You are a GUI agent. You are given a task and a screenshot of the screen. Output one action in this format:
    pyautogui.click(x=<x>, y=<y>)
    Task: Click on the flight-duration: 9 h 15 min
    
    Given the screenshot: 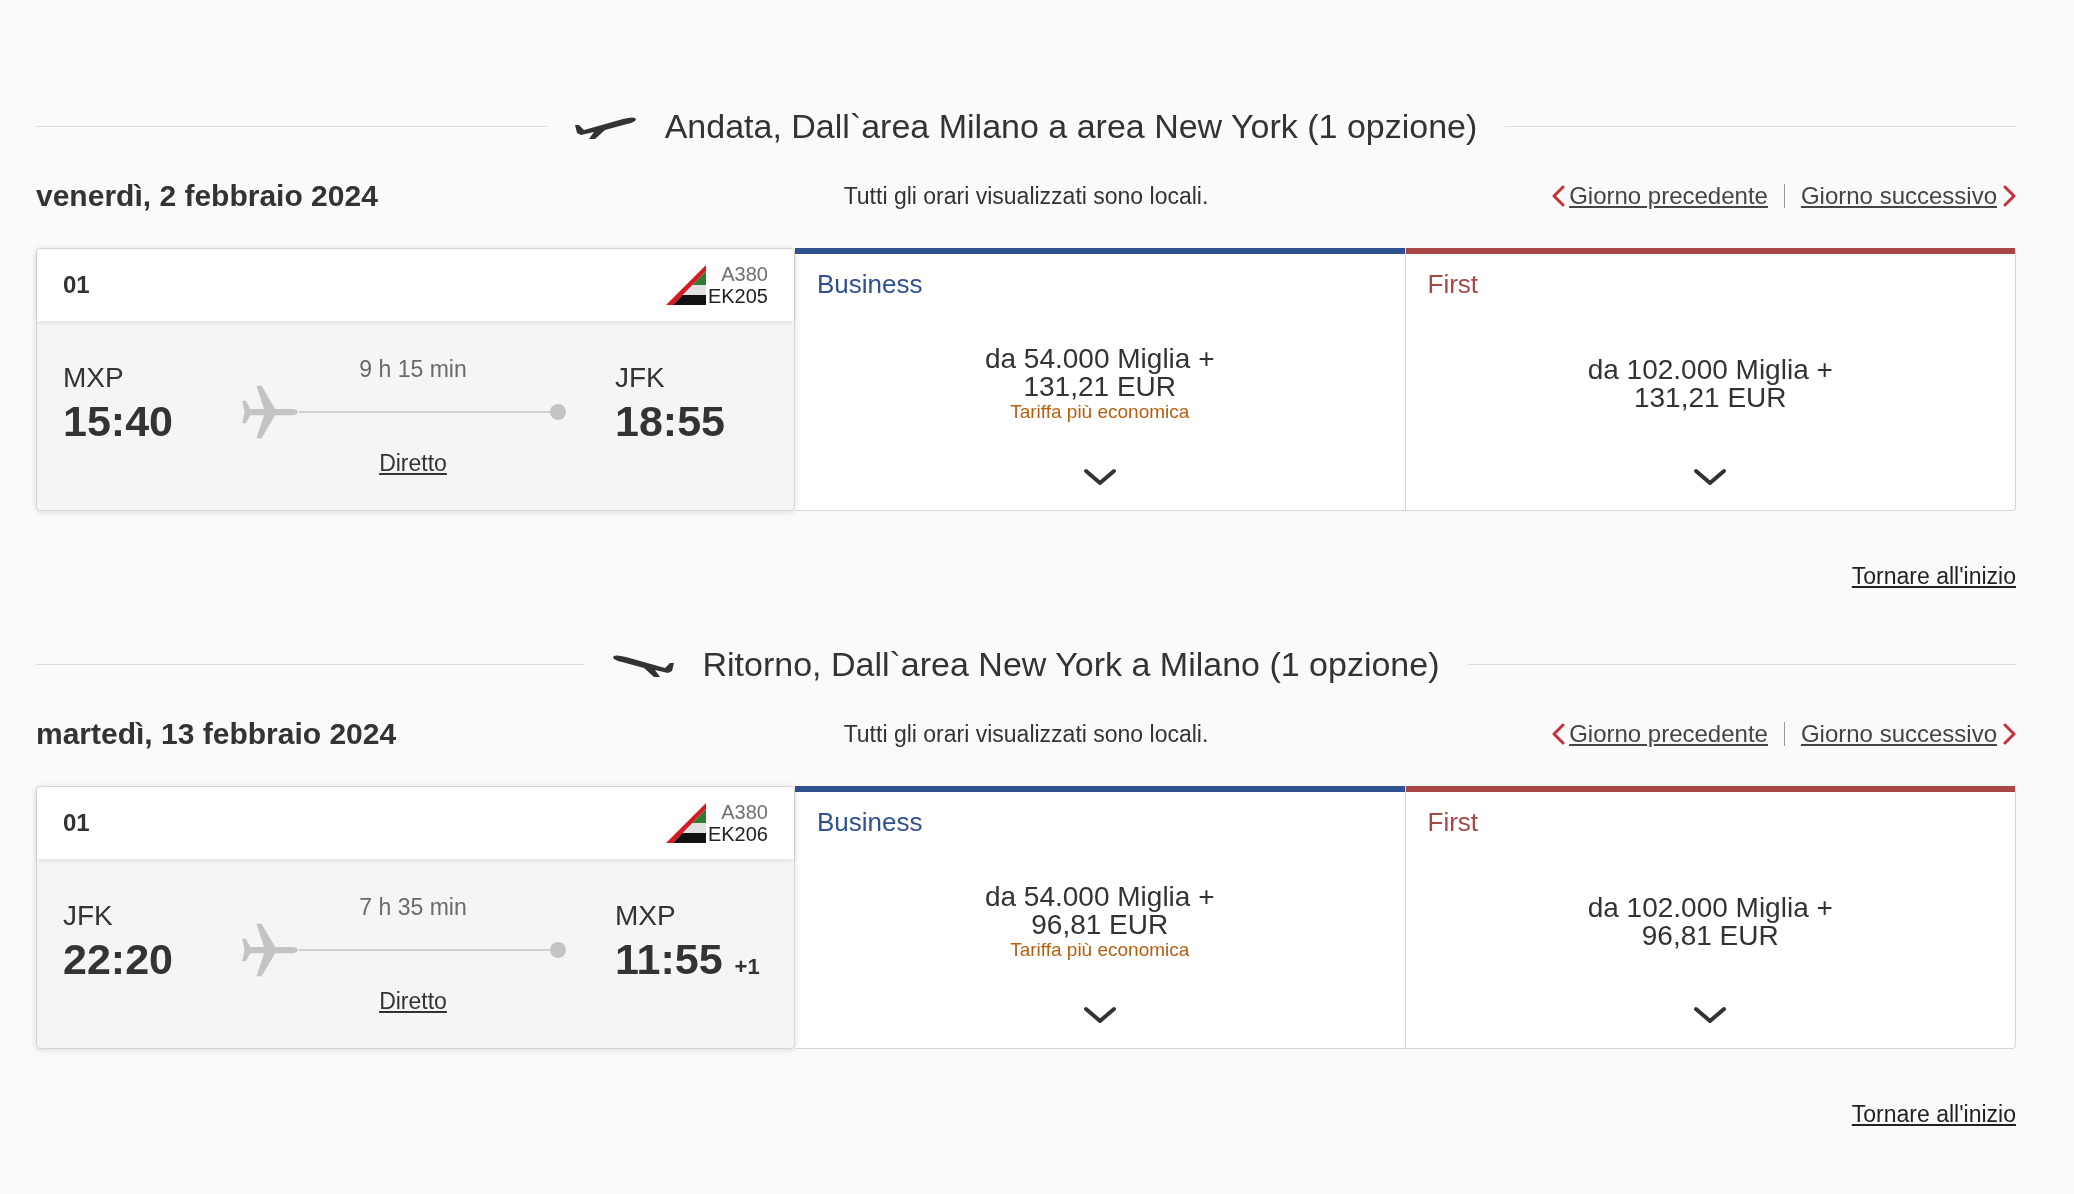 What is the action you would take?
    pyautogui.click(x=413, y=369)
    